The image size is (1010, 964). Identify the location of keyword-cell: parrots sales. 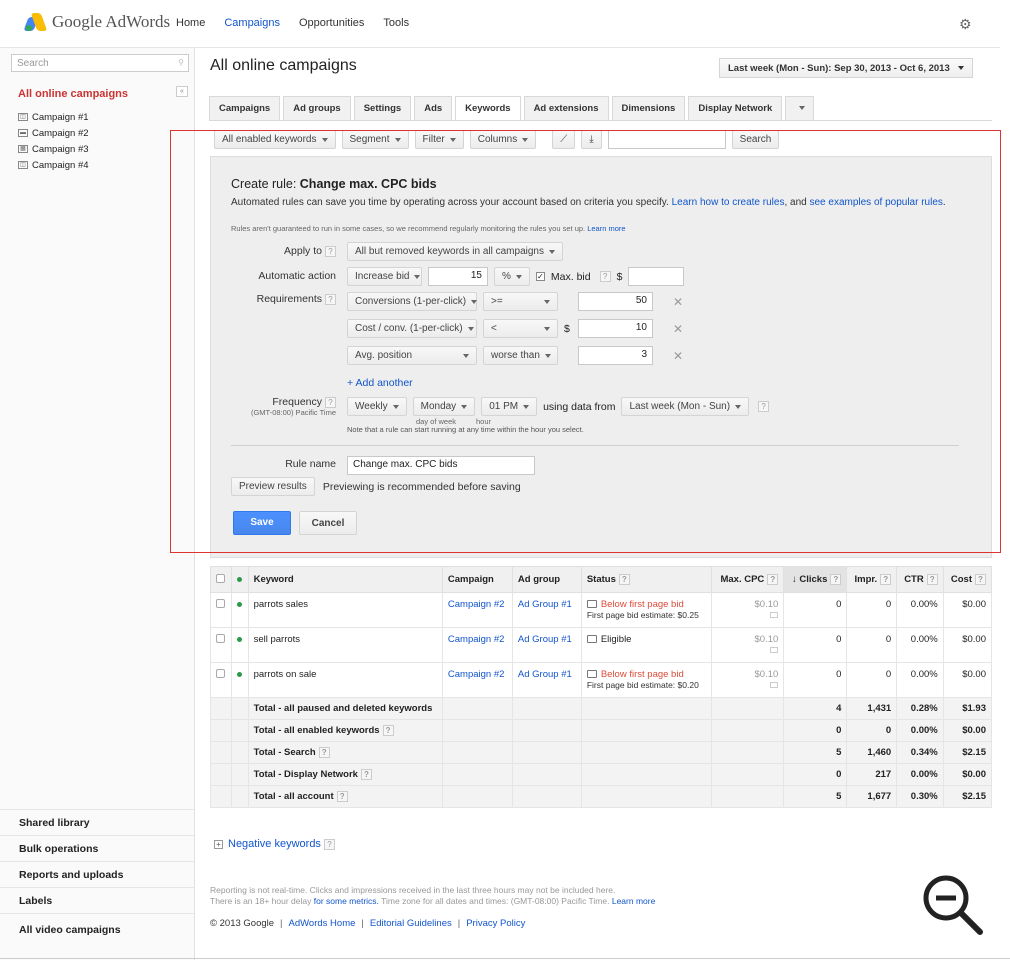
(345, 610).